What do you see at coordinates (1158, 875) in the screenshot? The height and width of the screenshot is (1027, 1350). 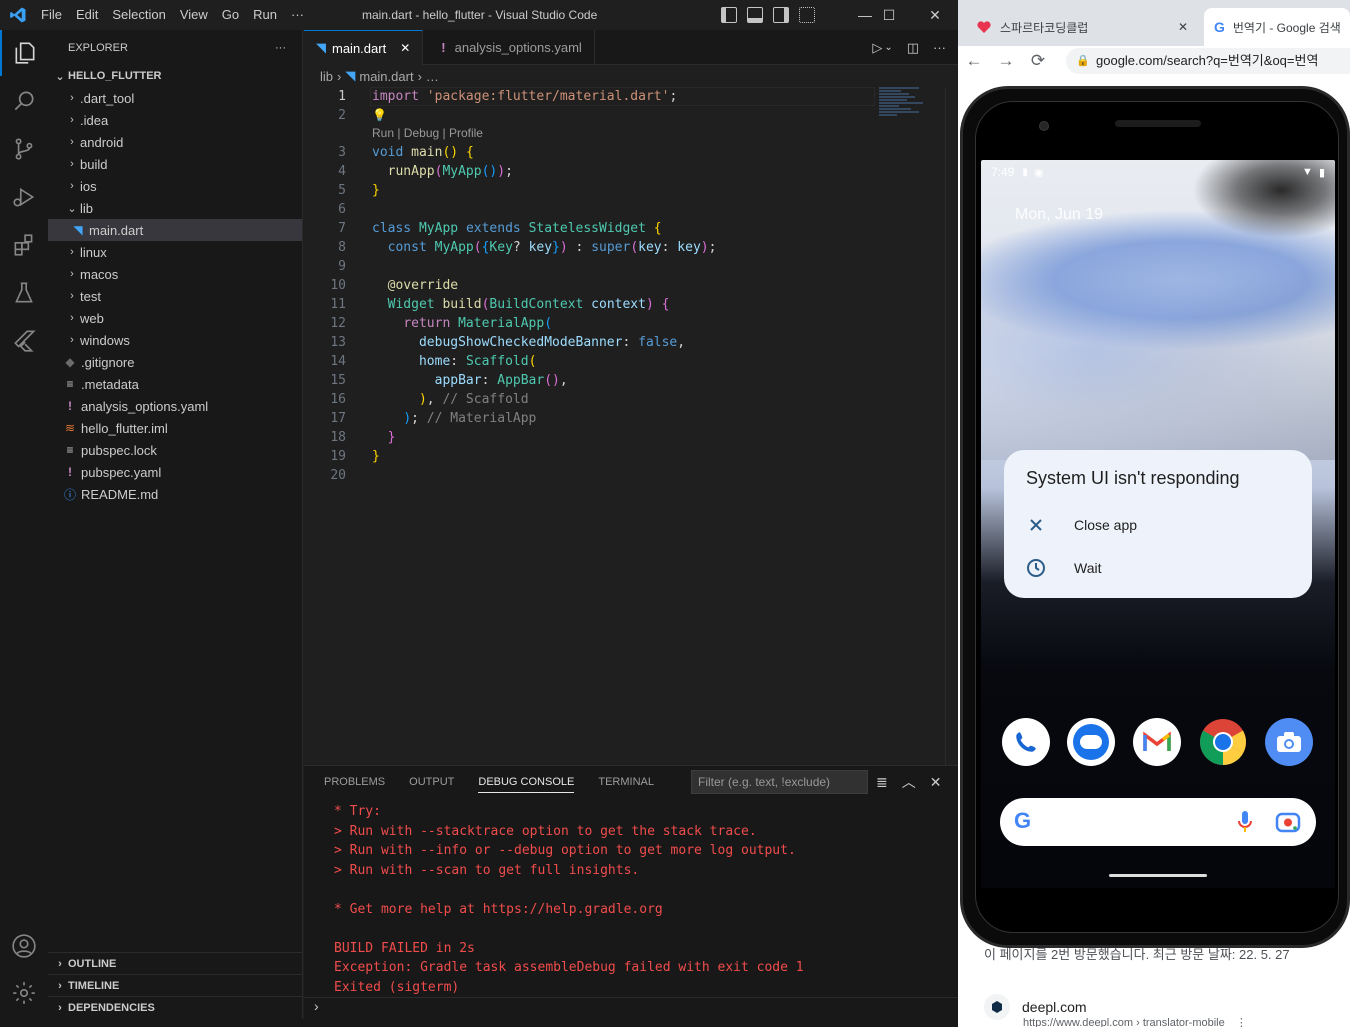 I see `gesture-nav-handle` at bounding box center [1158, 875].